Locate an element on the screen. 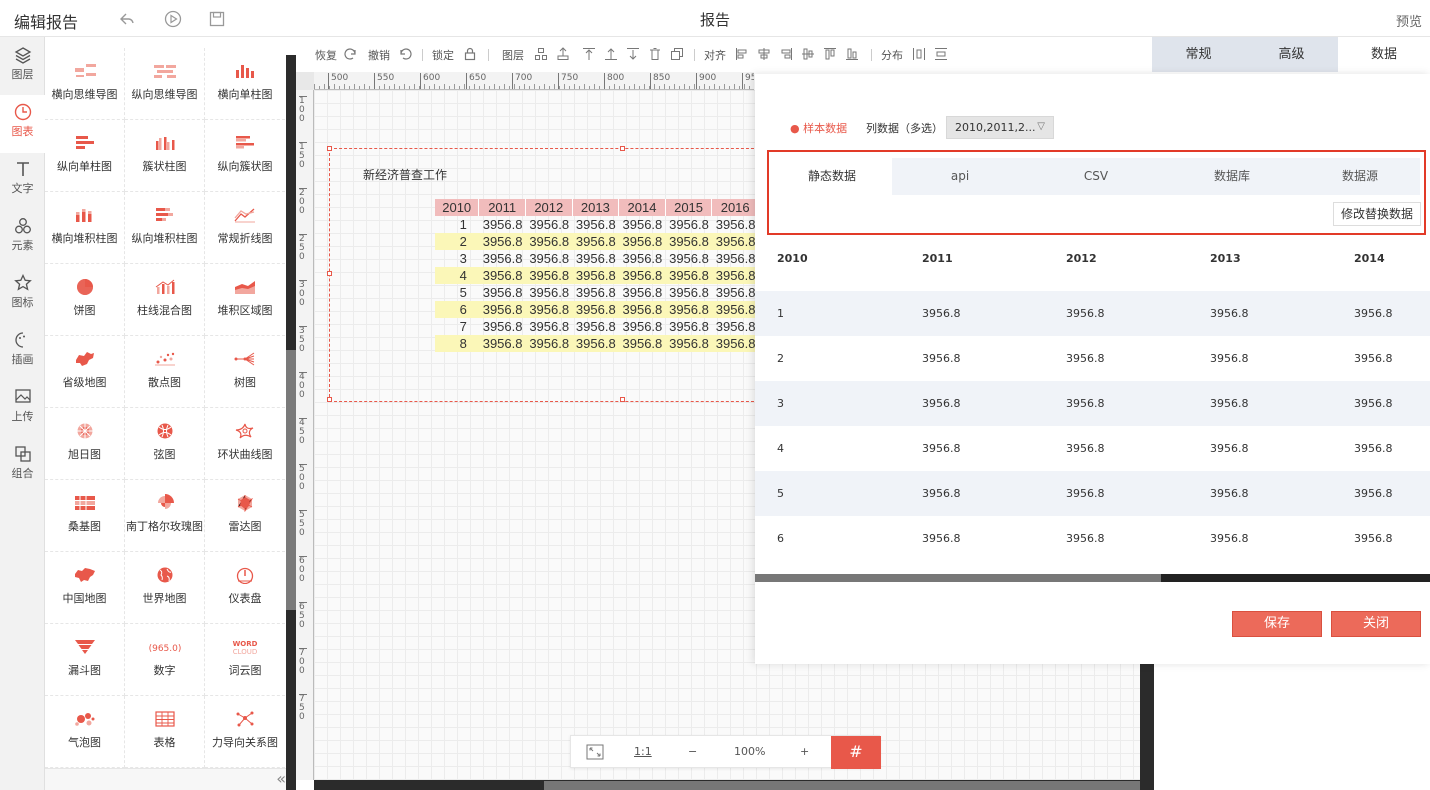 The height and width of the screenshot is (790, 1430). palette-item-19: 南丁格尔玫瑰图 is located at coordinates (165, 516).